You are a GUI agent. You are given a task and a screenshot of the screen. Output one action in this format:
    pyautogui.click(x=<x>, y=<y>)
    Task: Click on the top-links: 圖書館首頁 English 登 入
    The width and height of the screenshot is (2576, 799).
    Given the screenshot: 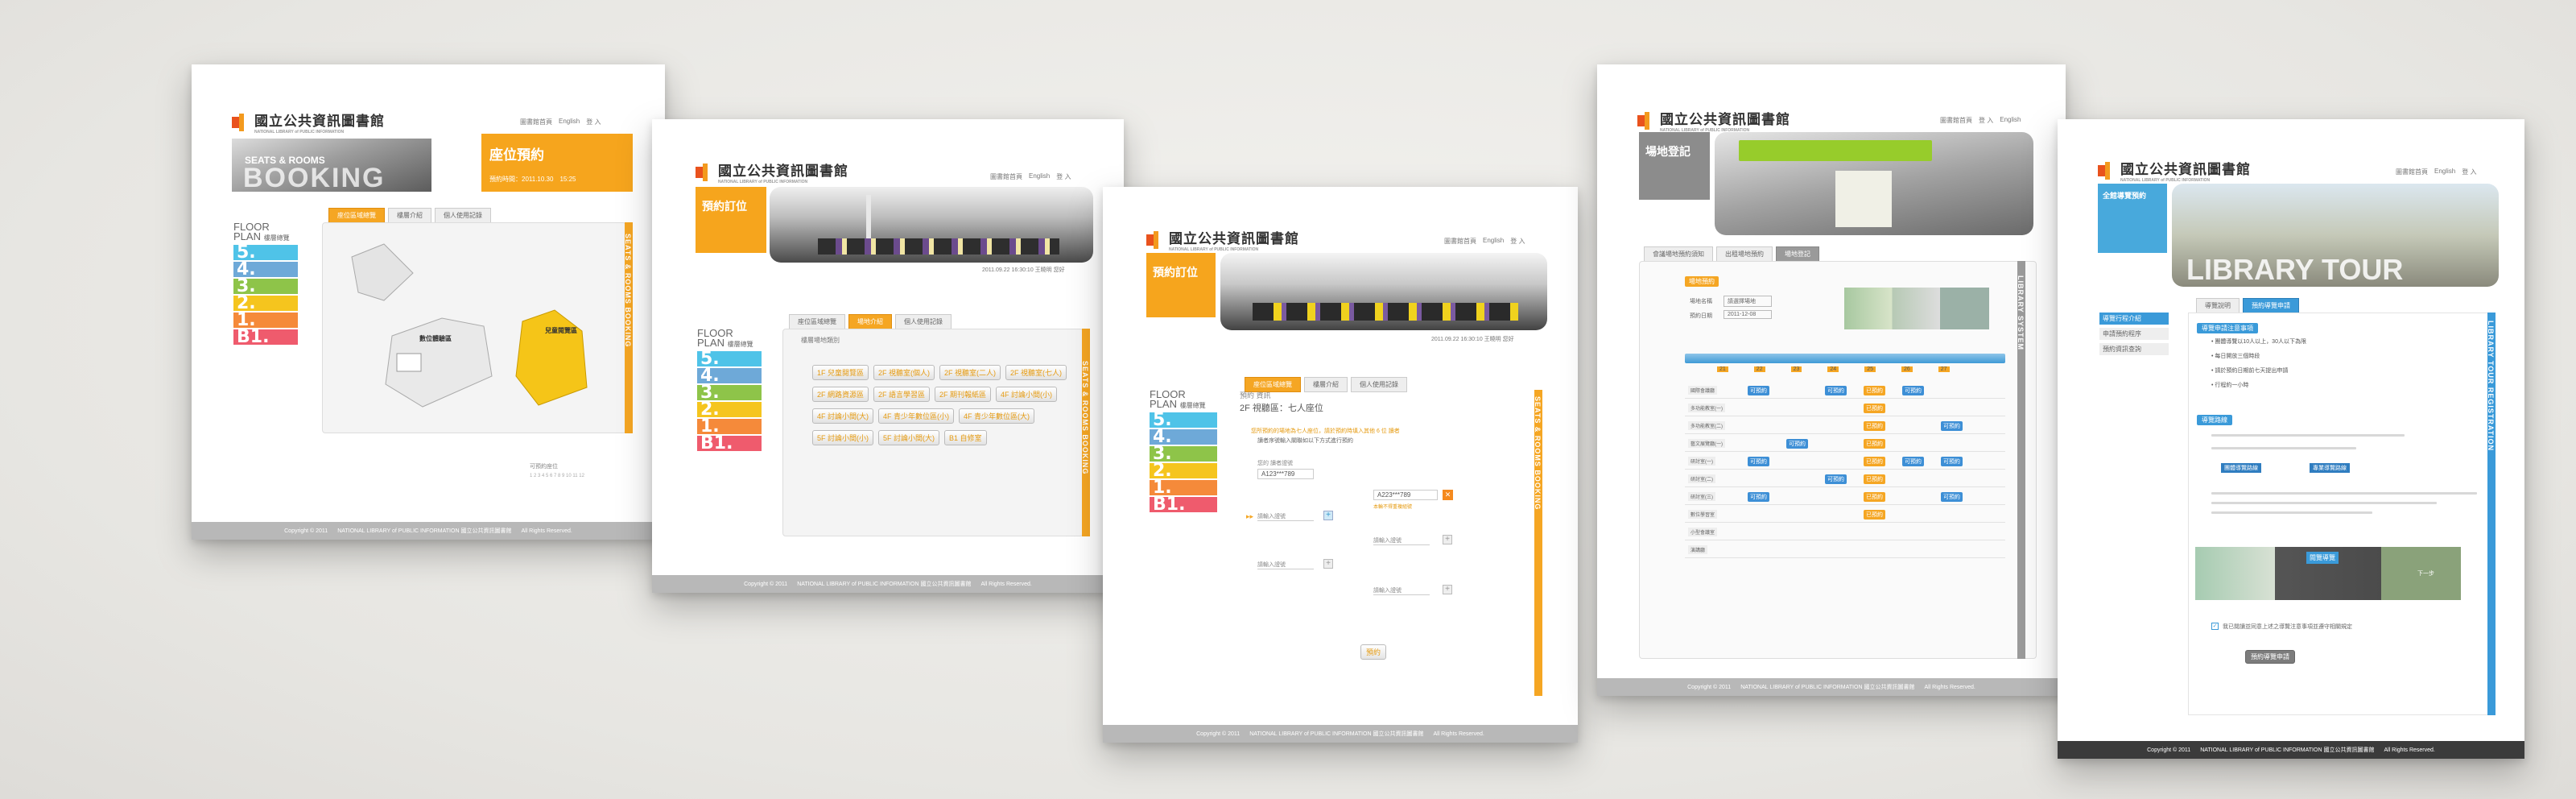 What is the action you would take?
    pyautogui.click(x=560, y=122)
    